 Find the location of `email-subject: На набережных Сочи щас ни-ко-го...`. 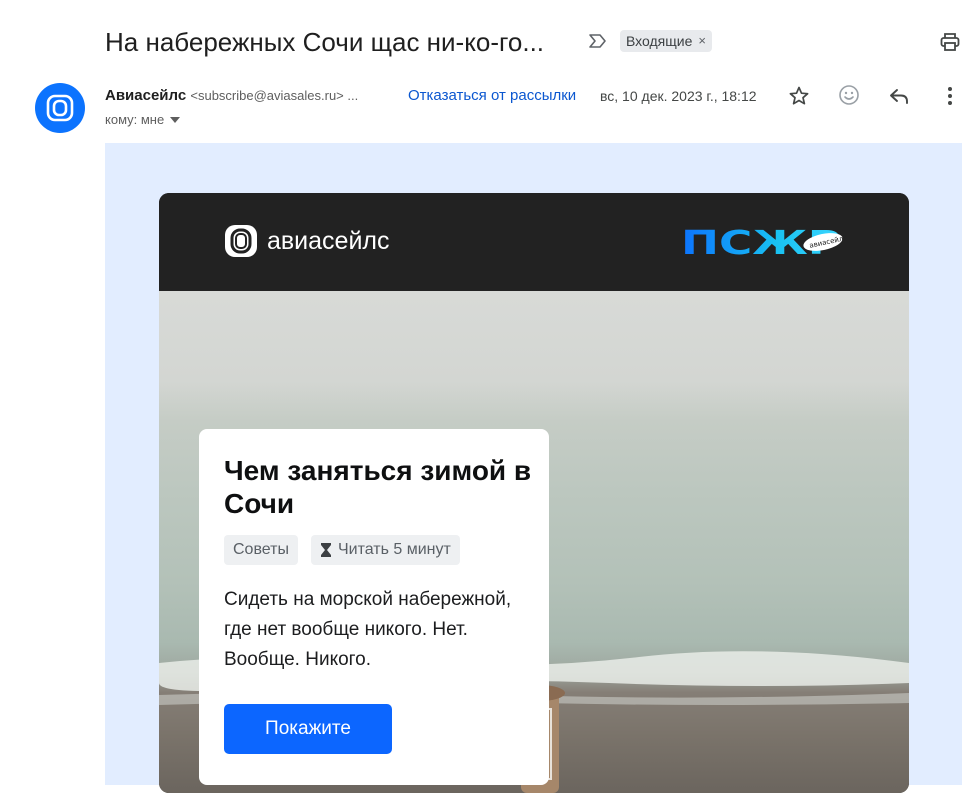

email-subject: На набережных Сочи щас ни-ко-го... is located at coordinates (325, 42).